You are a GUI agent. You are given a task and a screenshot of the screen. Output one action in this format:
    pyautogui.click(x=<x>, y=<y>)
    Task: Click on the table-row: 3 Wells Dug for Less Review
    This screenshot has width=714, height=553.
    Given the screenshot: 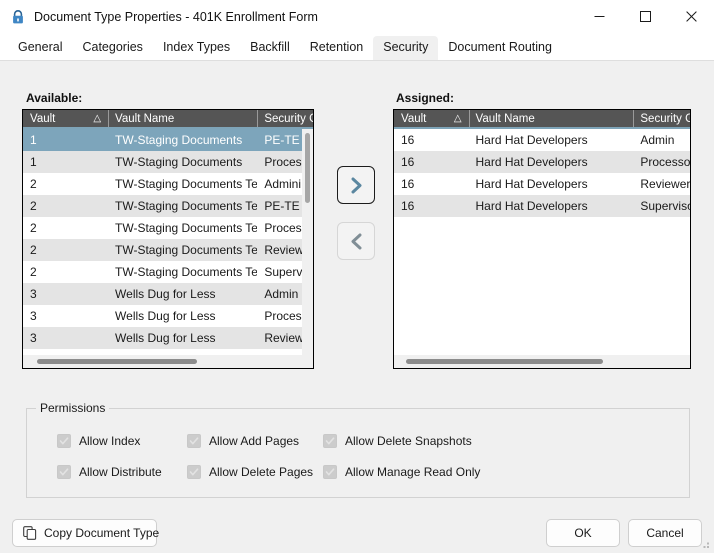 What is the action you would take?
    pyautogui.click(x=168, y=338)
    